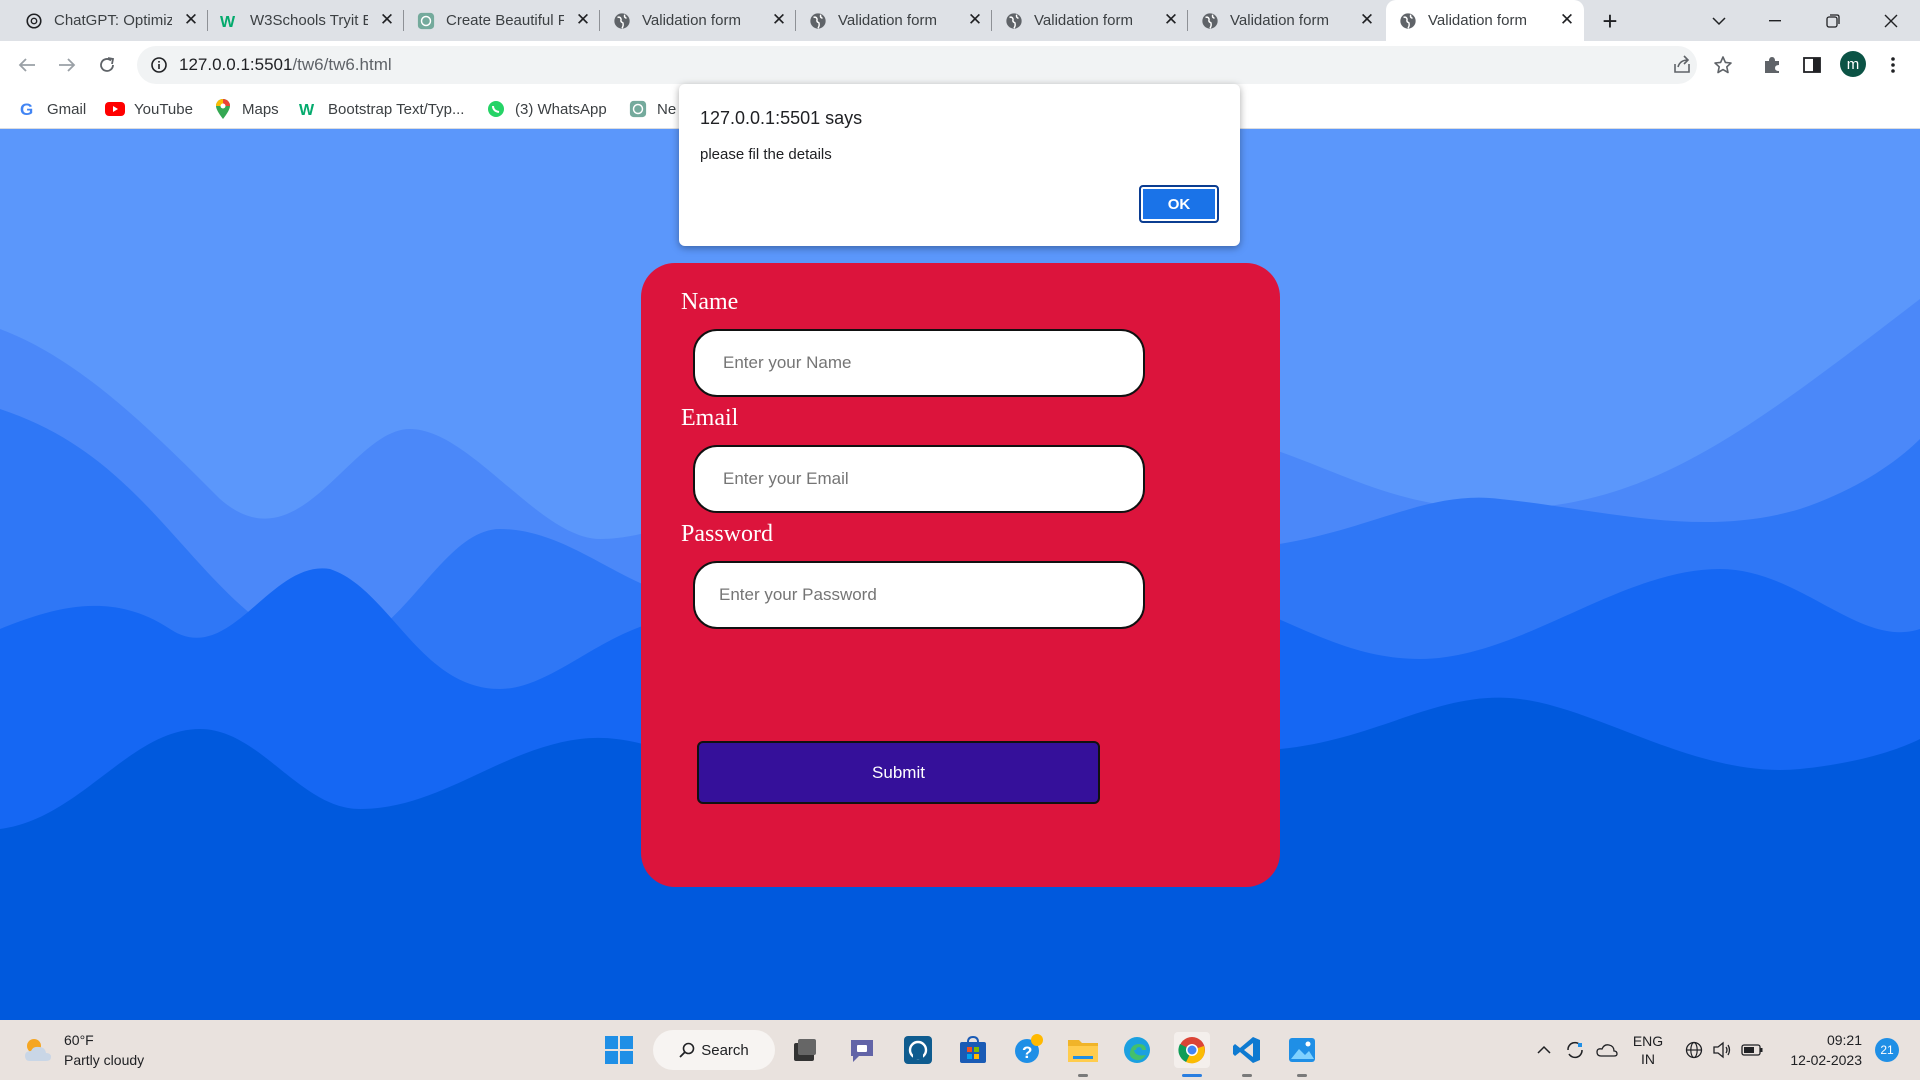 The height and width of the screenshot is (1080, 1920). I want to click on tab-title: Create Beautiful F, so click(505, 20).